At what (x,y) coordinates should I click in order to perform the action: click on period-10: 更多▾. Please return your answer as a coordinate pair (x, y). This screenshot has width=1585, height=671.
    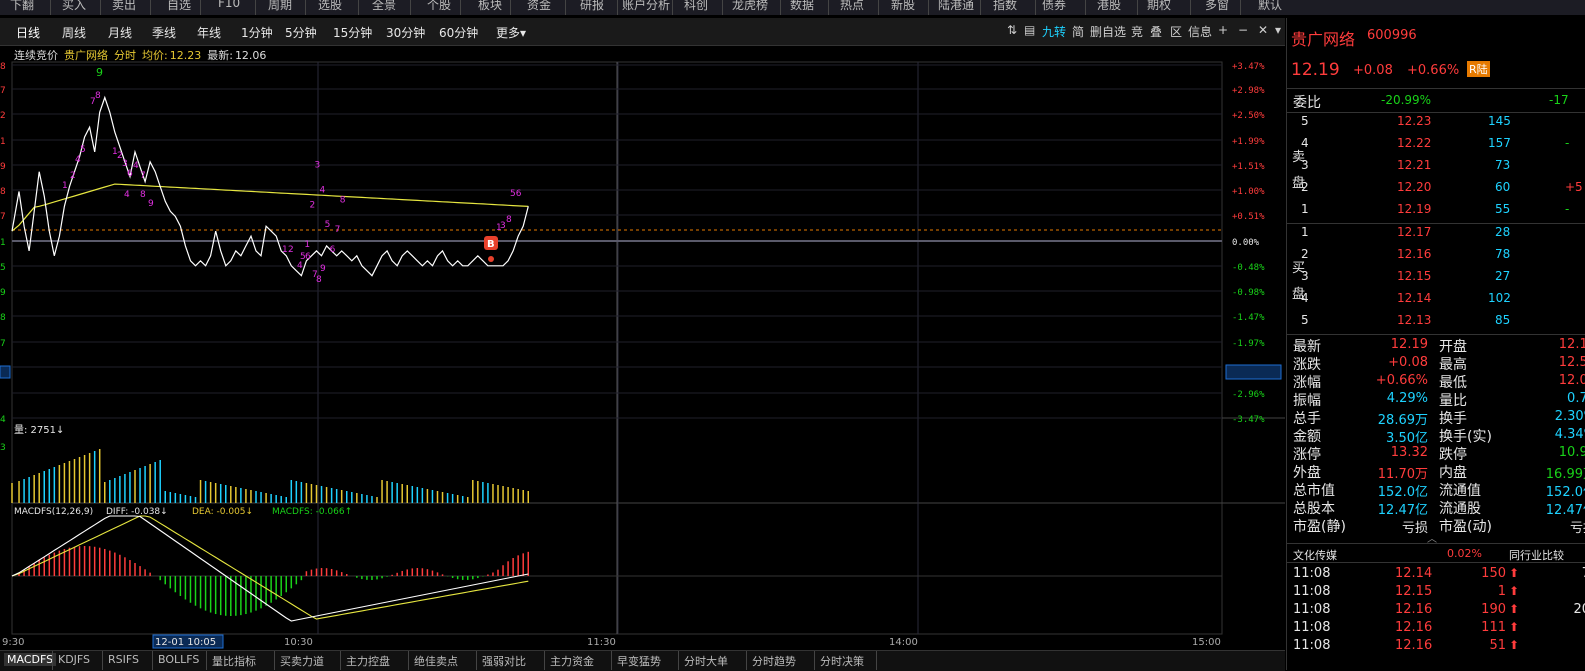
    Looking at the image, I should click on (511, 32).